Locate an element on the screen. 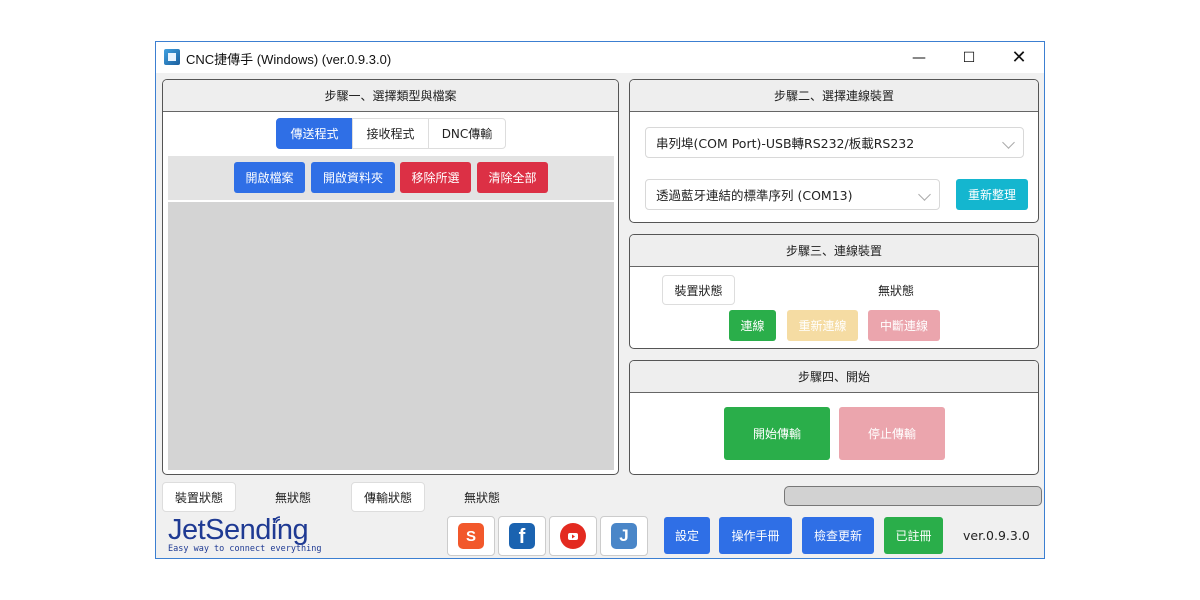  brand-name: JetSending is located at coordinates (238, 530).